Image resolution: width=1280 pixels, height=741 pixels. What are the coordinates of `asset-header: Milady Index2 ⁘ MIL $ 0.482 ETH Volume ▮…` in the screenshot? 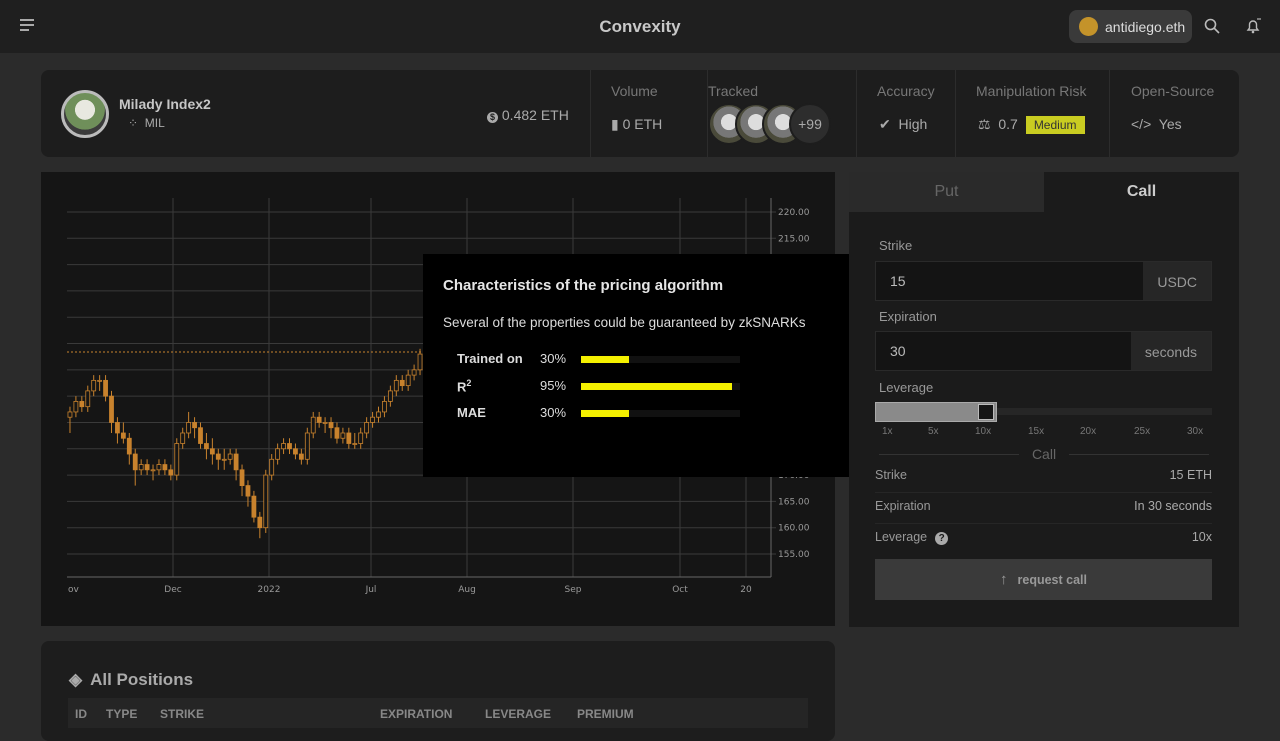 It's located at (640, 113).